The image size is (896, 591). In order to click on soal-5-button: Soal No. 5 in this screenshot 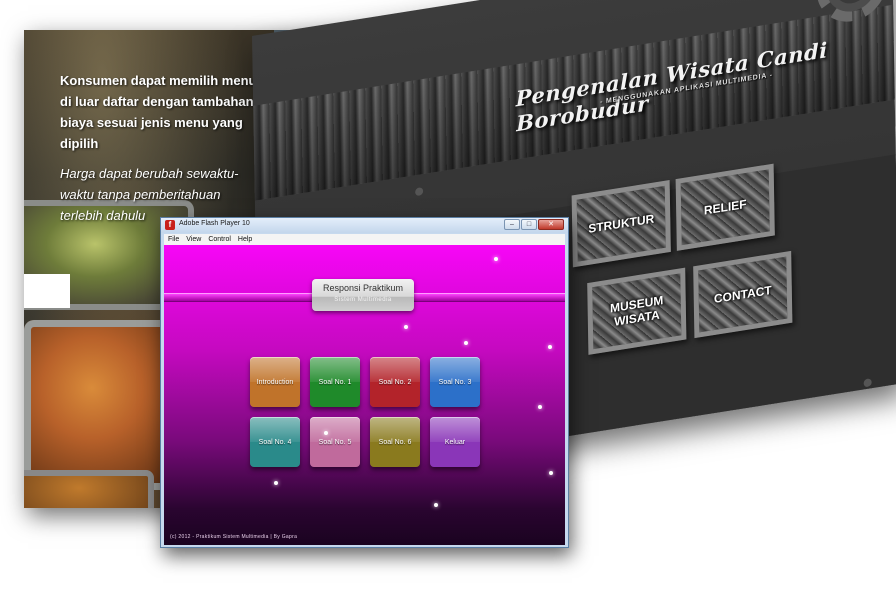, I will do `click(335, 442)`.